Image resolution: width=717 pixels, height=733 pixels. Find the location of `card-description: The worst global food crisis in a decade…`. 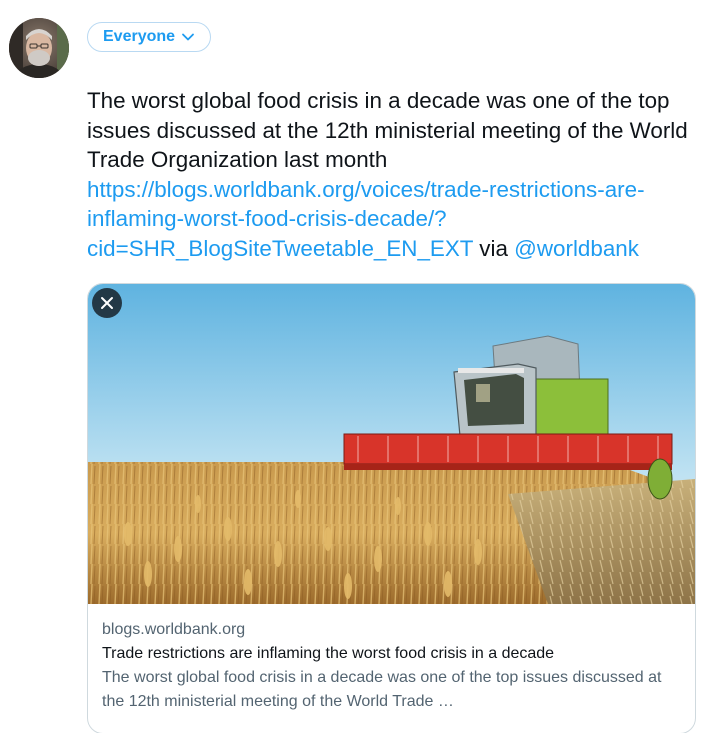

card-description: The worst global food crisis in a decade… is located at coordinates (382, 689).